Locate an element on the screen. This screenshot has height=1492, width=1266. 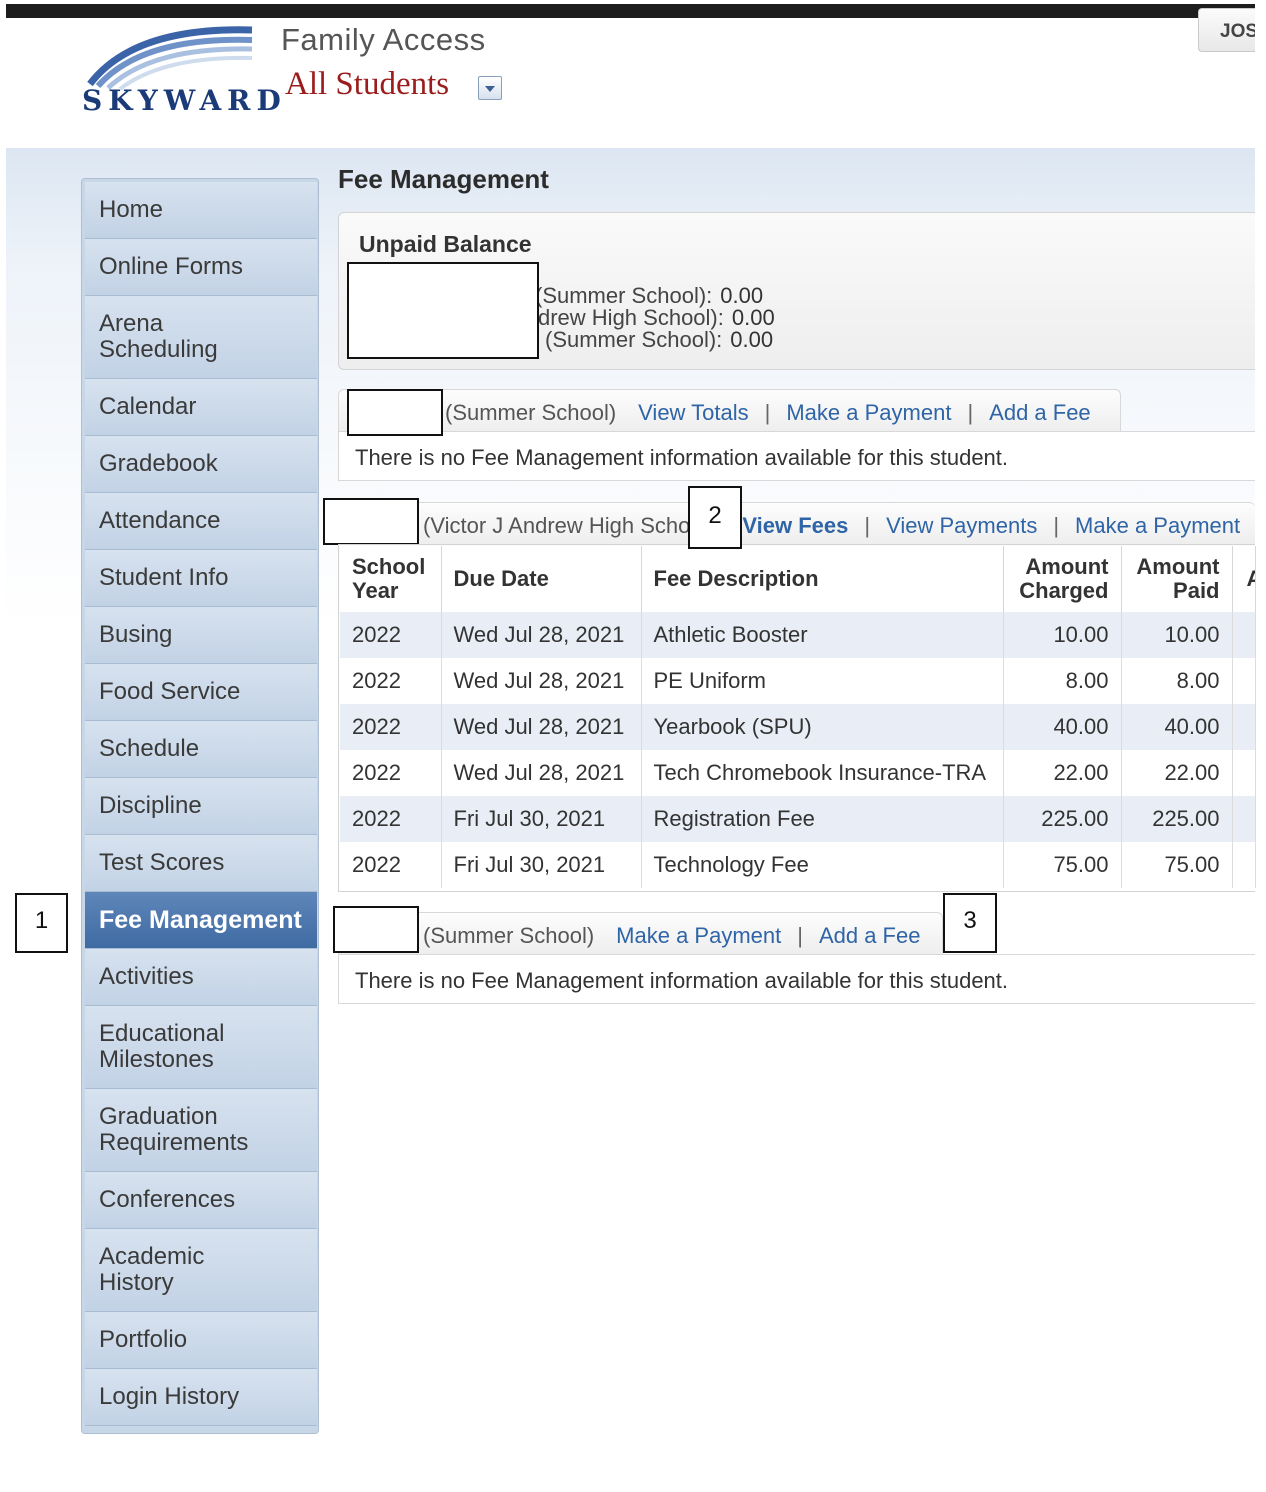
sidebar-item-label: Conferences is located at coordinates (167, 1199).